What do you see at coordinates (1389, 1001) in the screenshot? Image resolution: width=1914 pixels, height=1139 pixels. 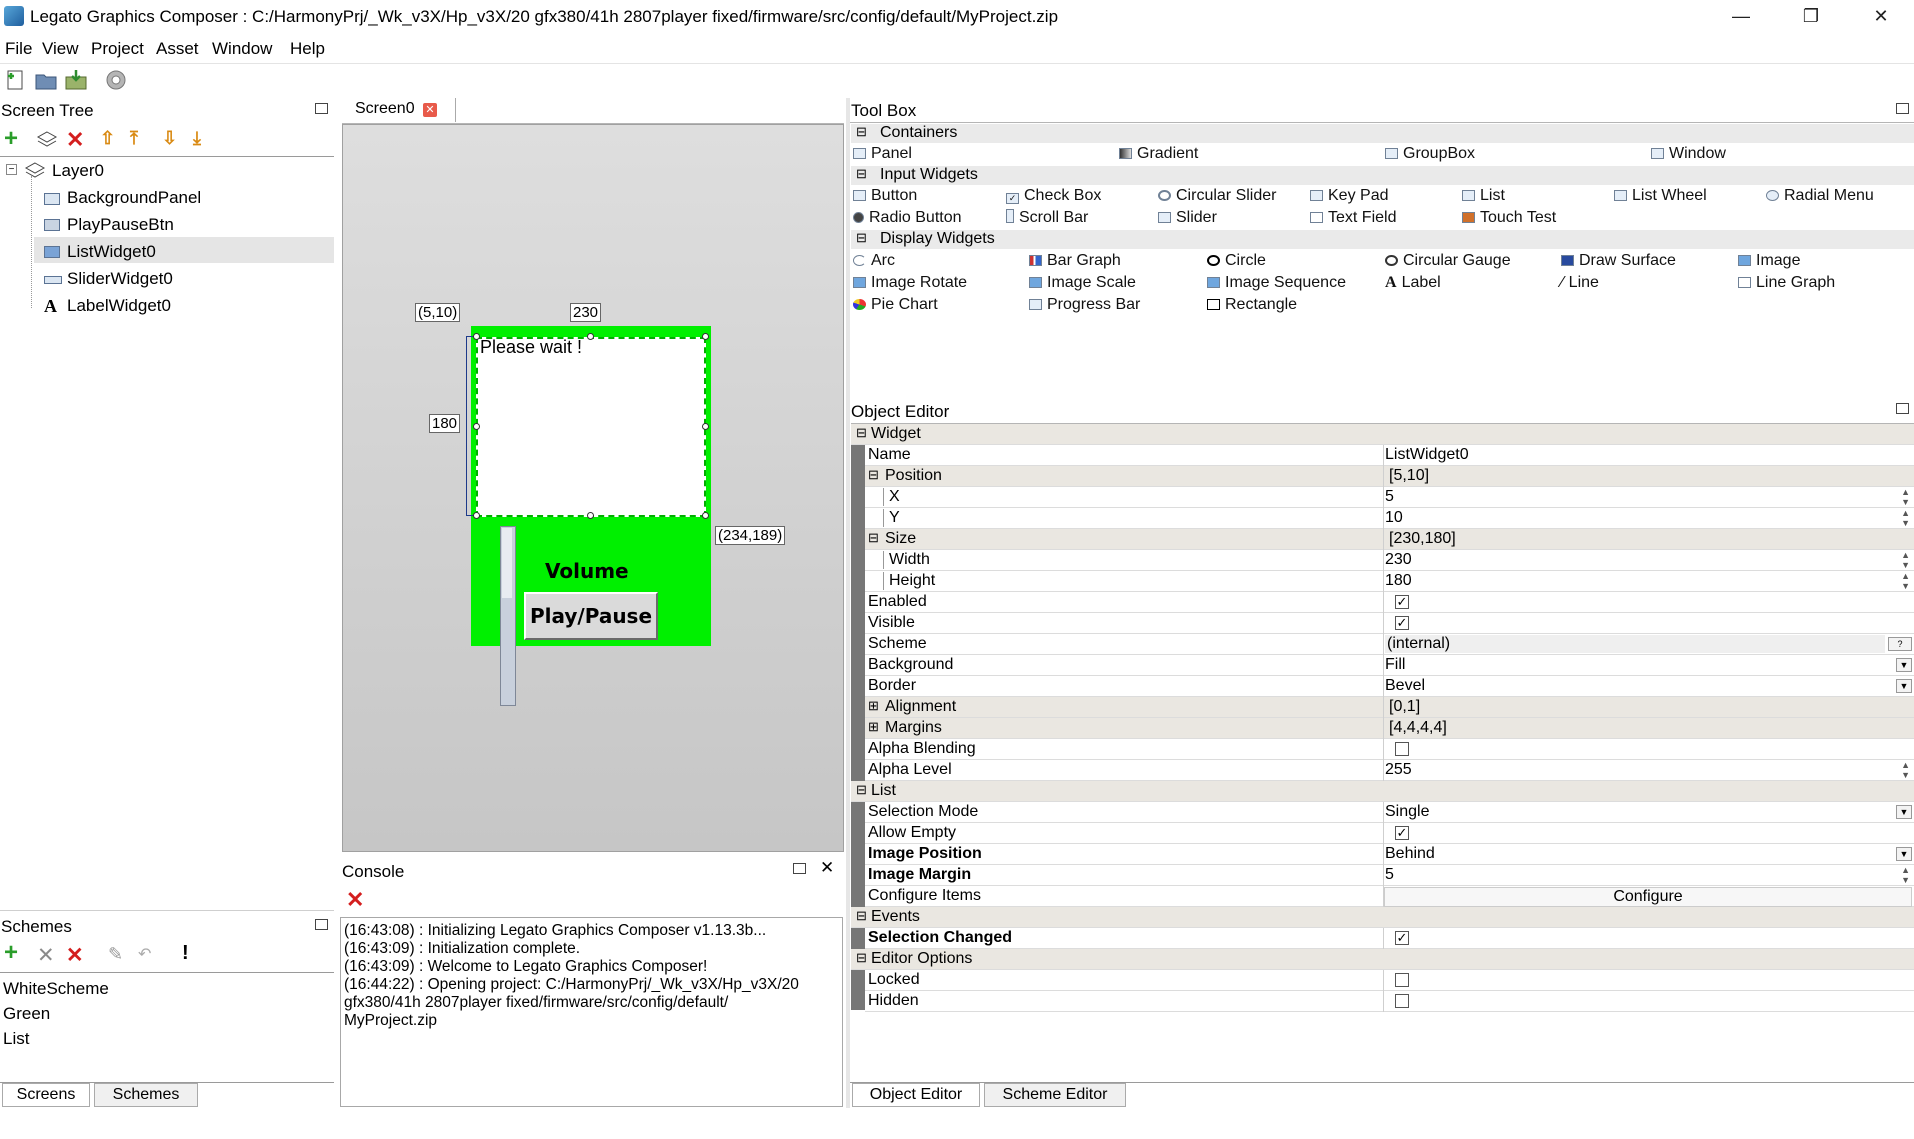 I see `prop-hidden: Hidden` at bounding box center [1389, 1001].